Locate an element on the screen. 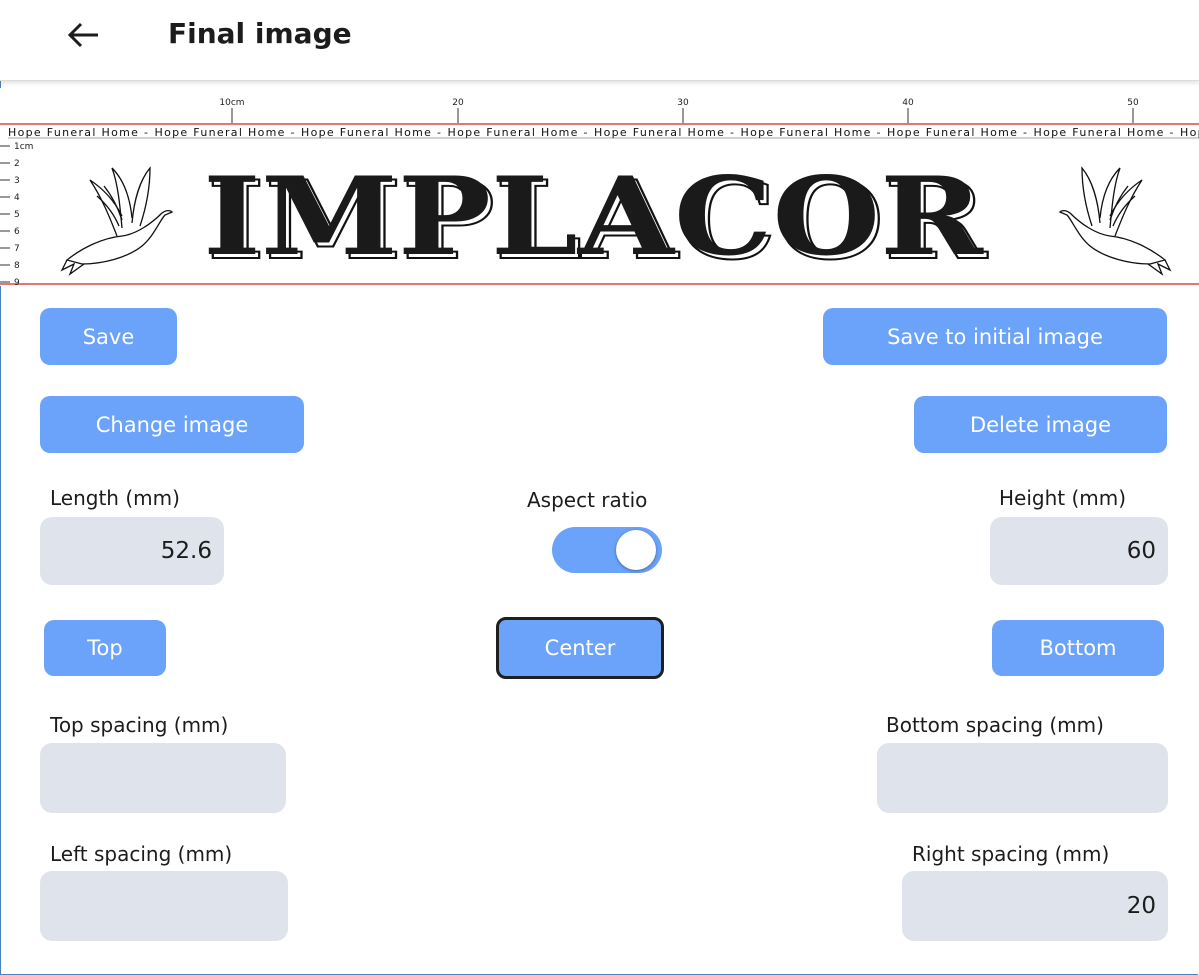 The height and width of the screenshot is (975, 1199). right-spacing-input: 20 is located at coordinates (1035, 906).